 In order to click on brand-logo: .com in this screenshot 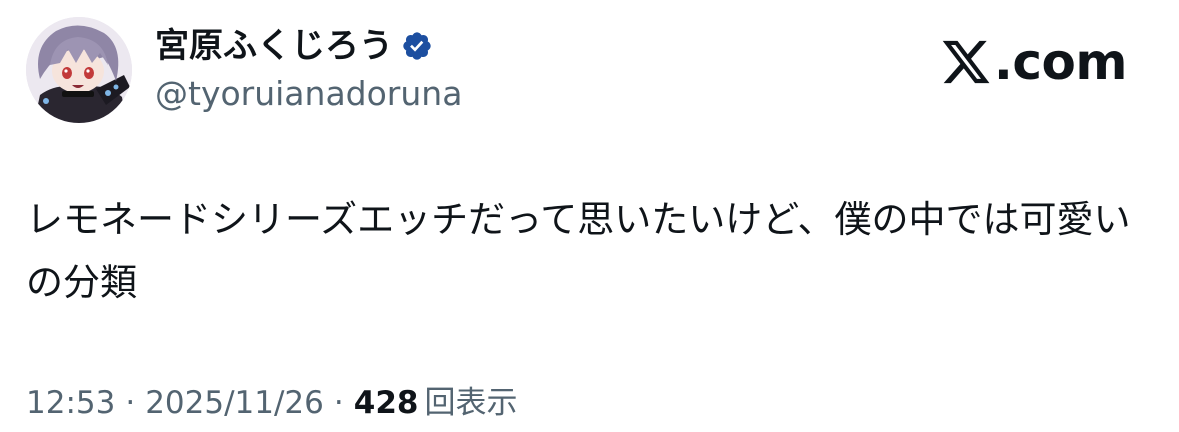, I will do `click(1034, 62)`.